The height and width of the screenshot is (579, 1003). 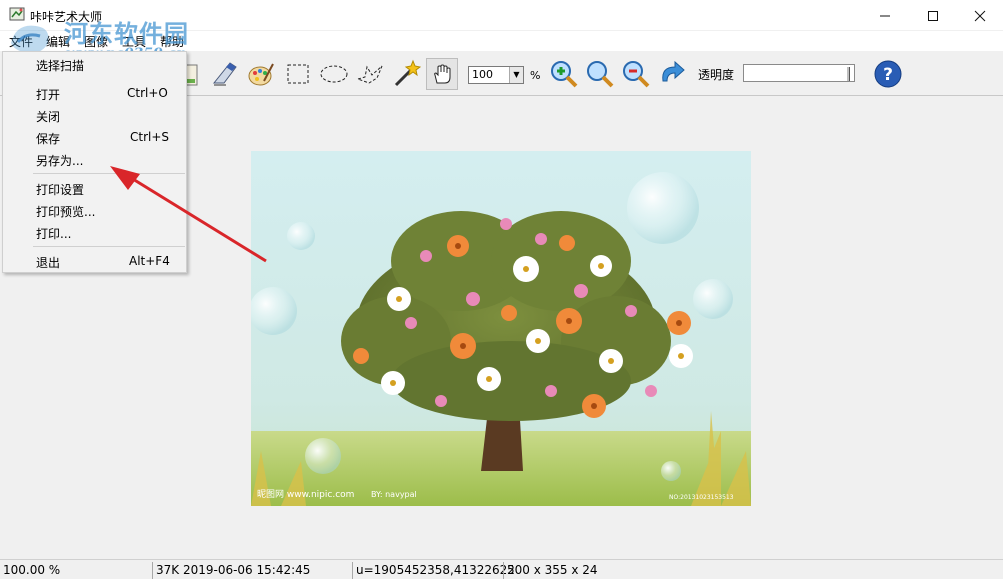 What do you see at coordinates (501, 41) in the screenshot?
I see `menu-bar: 文件 编辑 图像 工具 帮助` at bounding box center [501, 41].